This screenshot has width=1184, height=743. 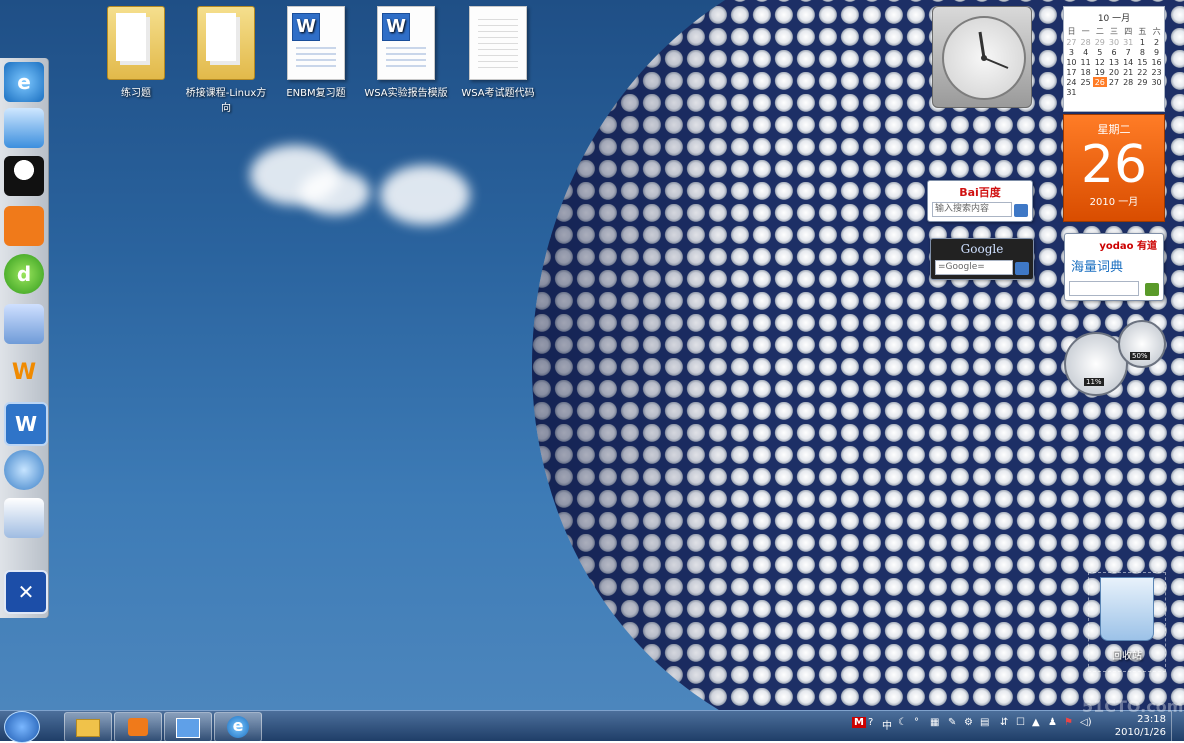 What do you see at coordinates (982, 57) in the screenshot?
I see `clock-gadget` at bounding box center [982, 57].